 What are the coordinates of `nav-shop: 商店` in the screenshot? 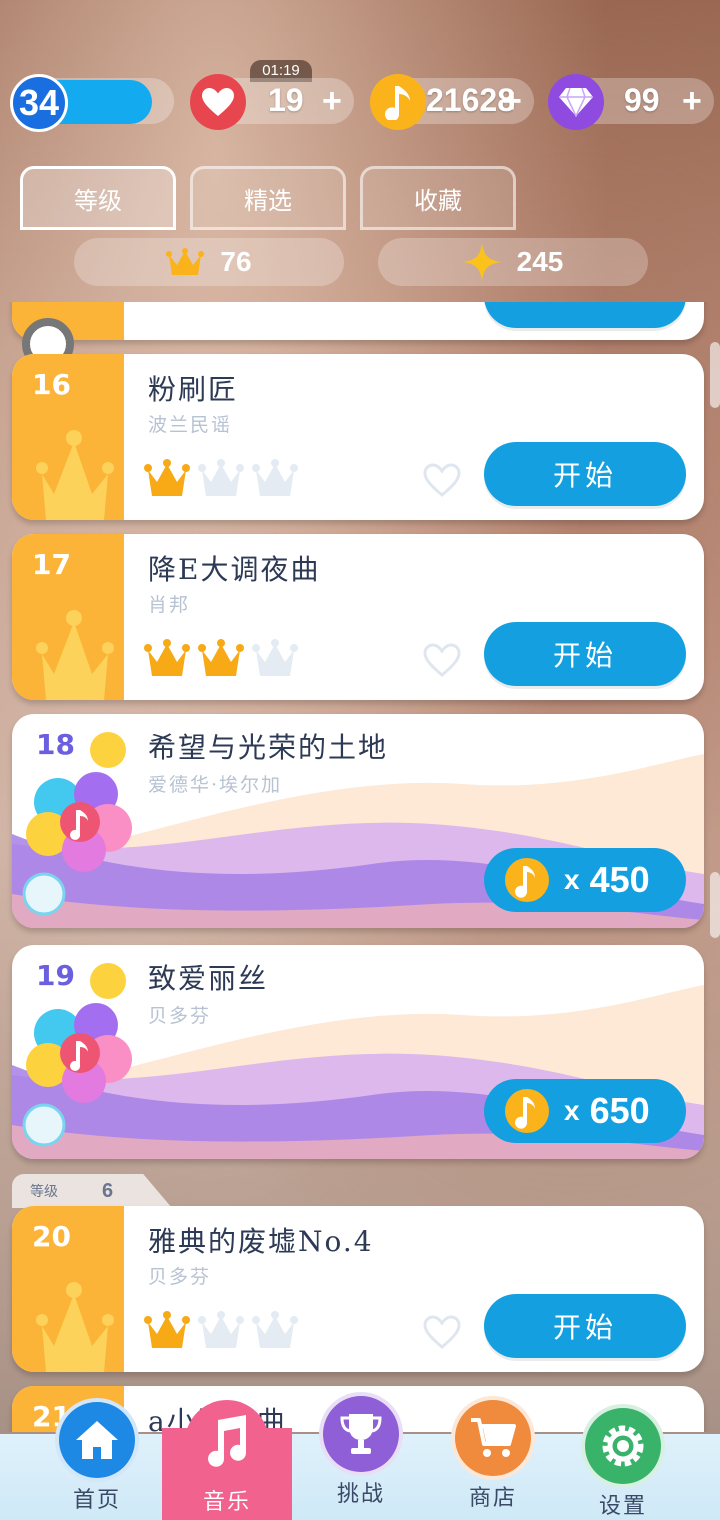 It's located at (493, 1457).